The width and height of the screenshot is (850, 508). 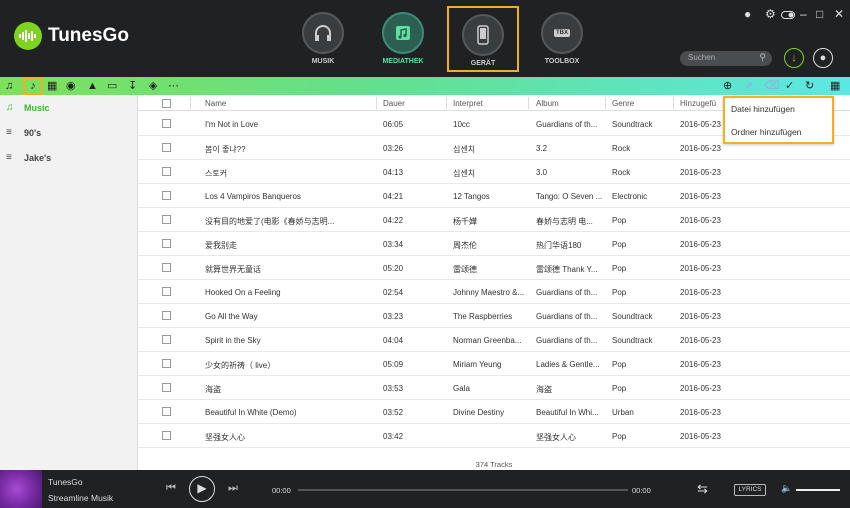 What do you see at coordinates (786, 488) in the screenshot?
I see `volume-icon: 🔈` at bounding box center [786, 488].